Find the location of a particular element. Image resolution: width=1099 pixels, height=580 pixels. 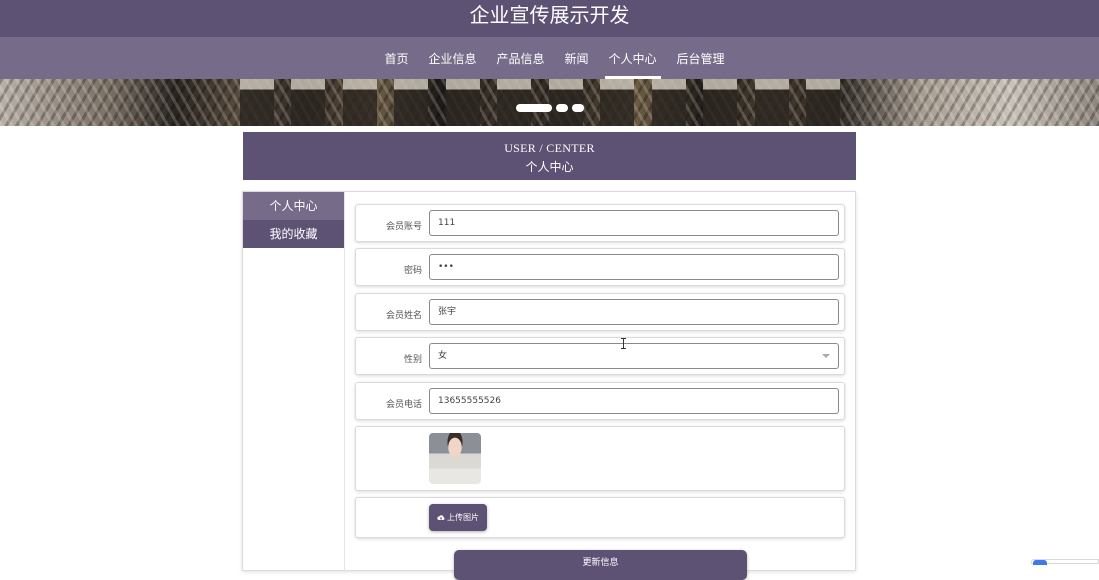

form-row-phone: 会员电话 13655555526 is located at coordinates (600, 401).